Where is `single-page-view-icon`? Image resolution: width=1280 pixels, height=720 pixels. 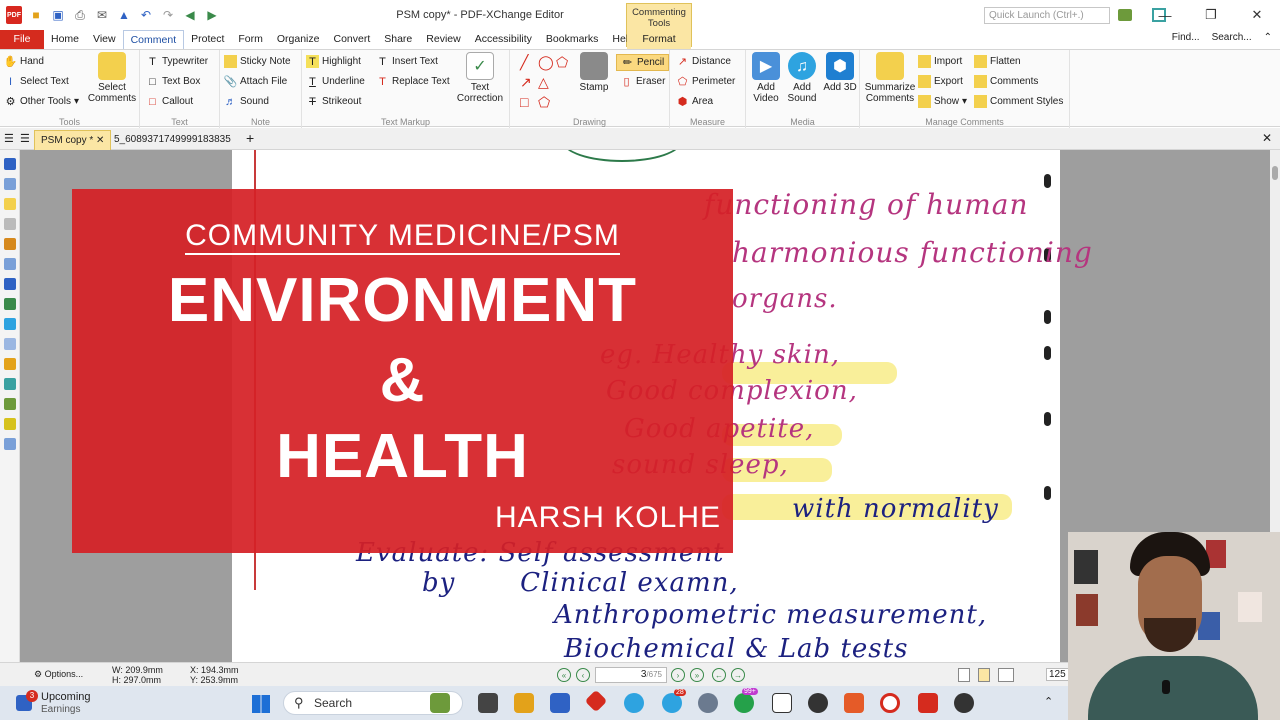
single-page-view-icon is located at coordinates (964, 675).